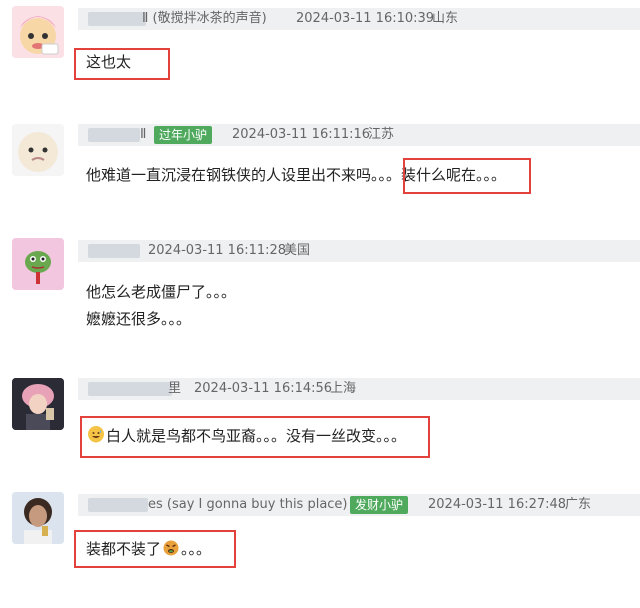  I want to click on comment-text: 他怎么老成僵尸了。。。, so click(161, 292).